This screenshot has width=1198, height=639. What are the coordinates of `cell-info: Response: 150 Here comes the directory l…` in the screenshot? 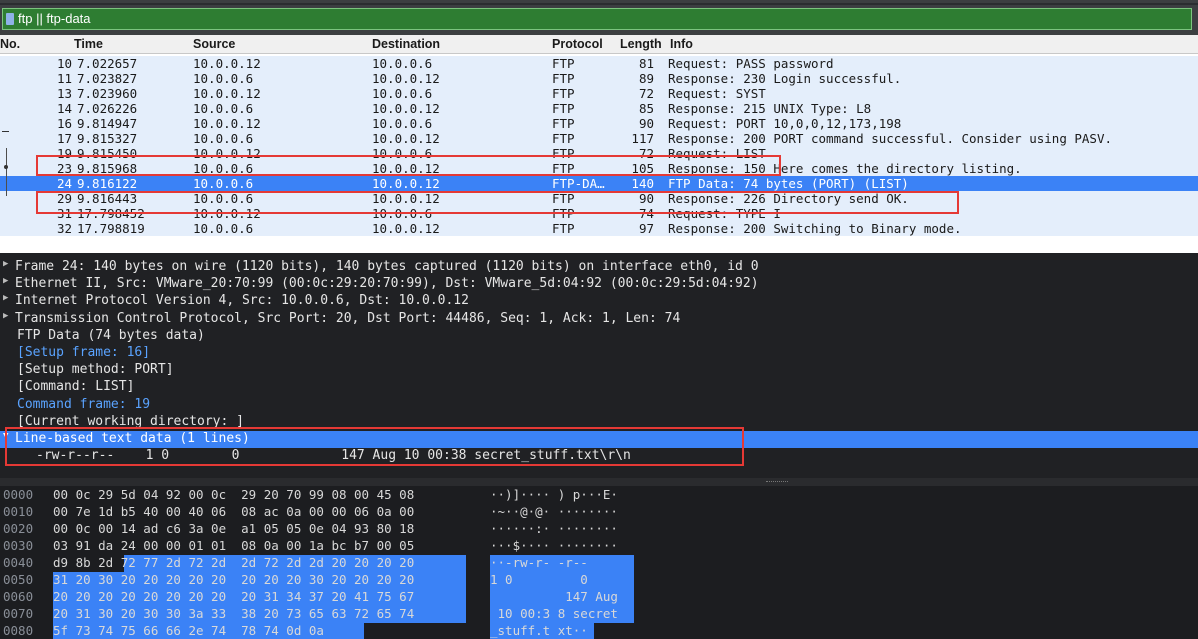 It's located at (845, 168).